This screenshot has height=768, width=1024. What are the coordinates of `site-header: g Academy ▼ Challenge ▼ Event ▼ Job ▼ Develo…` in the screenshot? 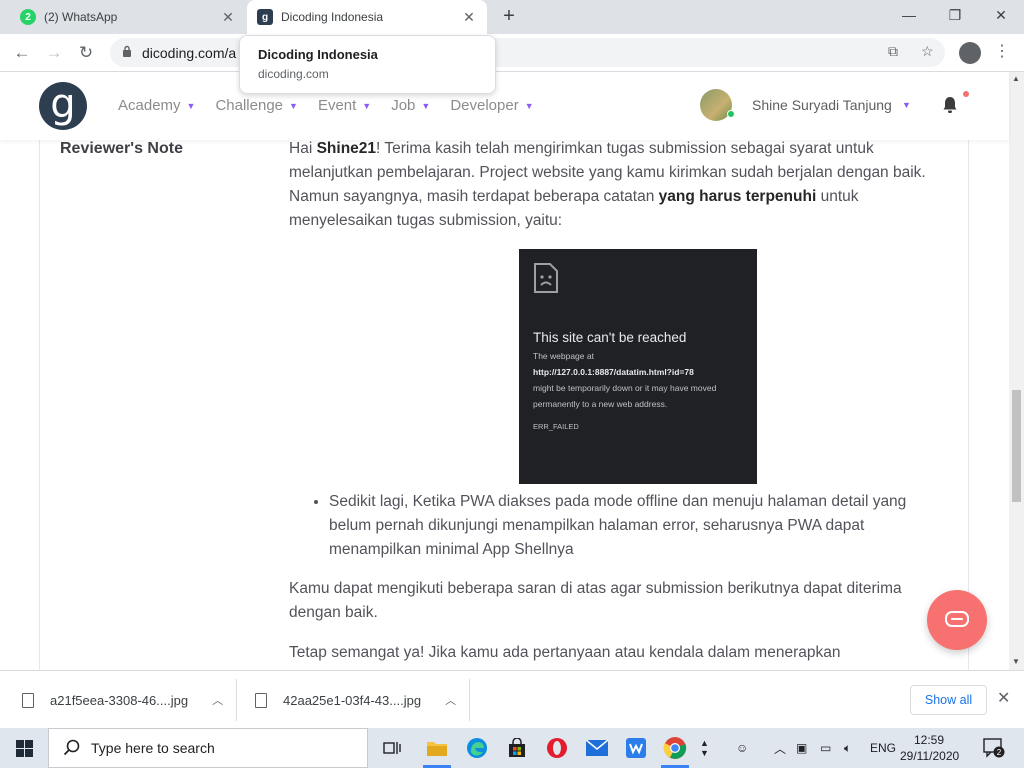 It's located at (504, 106).